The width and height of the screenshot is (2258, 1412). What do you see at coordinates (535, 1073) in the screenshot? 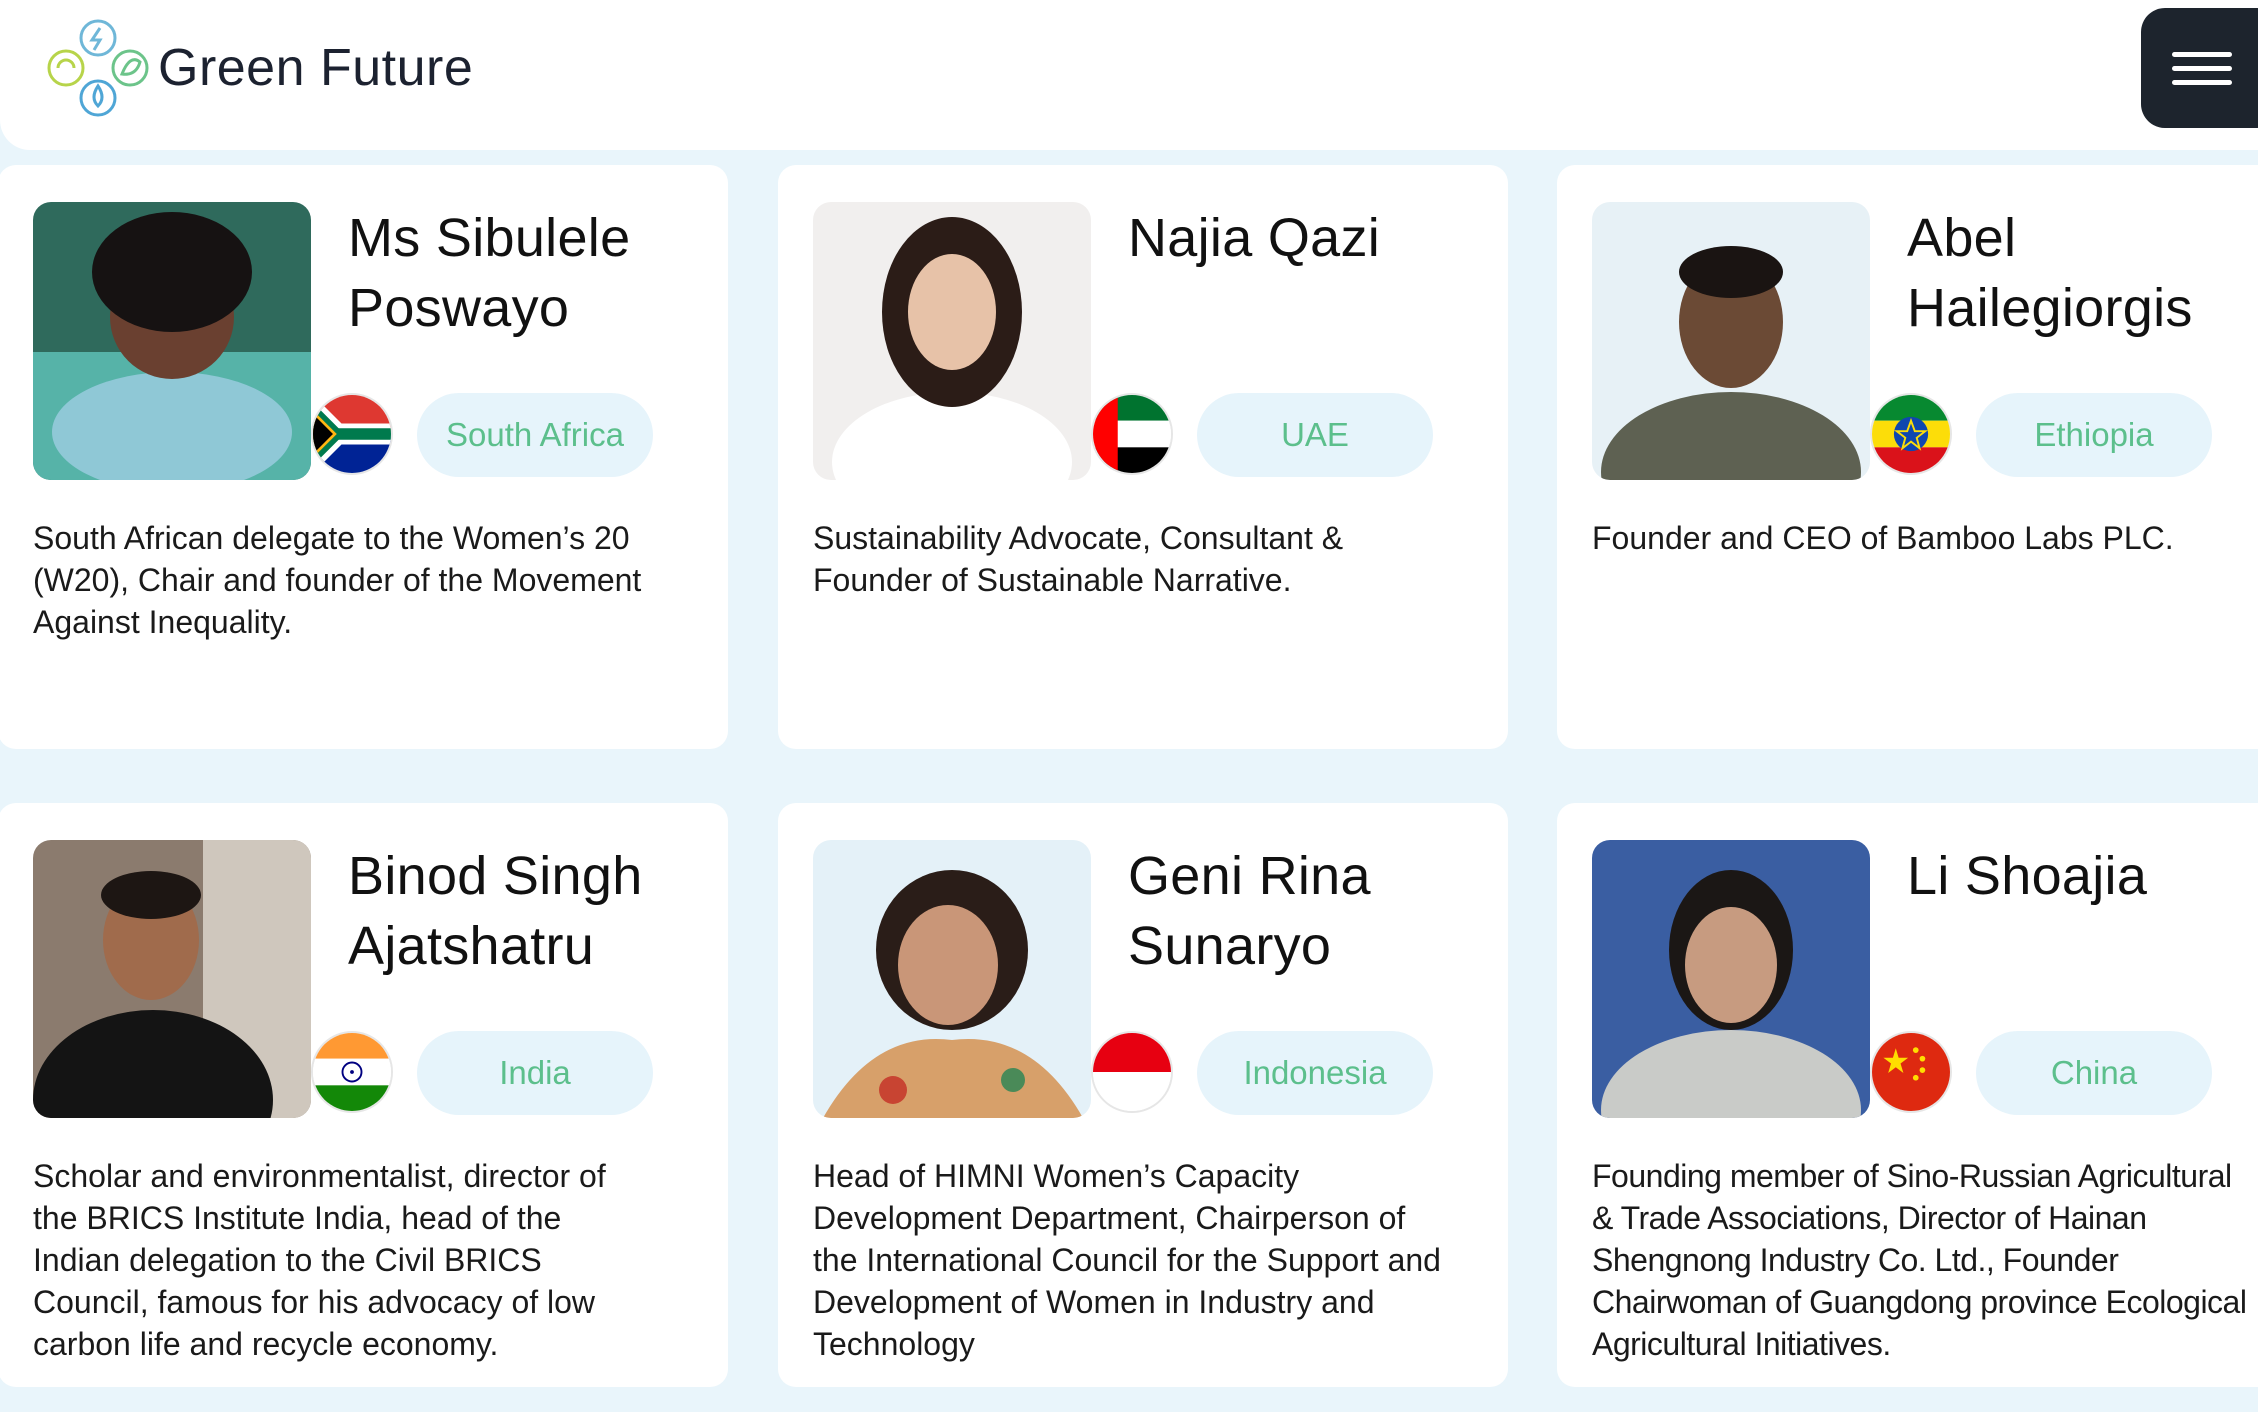
I see `country-badge: India` at bounding box center [535, 1073].